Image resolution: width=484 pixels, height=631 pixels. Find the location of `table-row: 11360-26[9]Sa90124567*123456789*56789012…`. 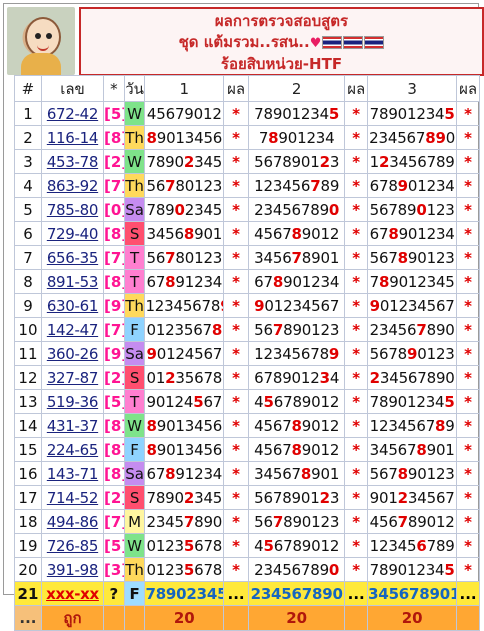

table-row: 11360-26[9]Sa90124567*123456789*56789012… is located at coordinates (247, 353).